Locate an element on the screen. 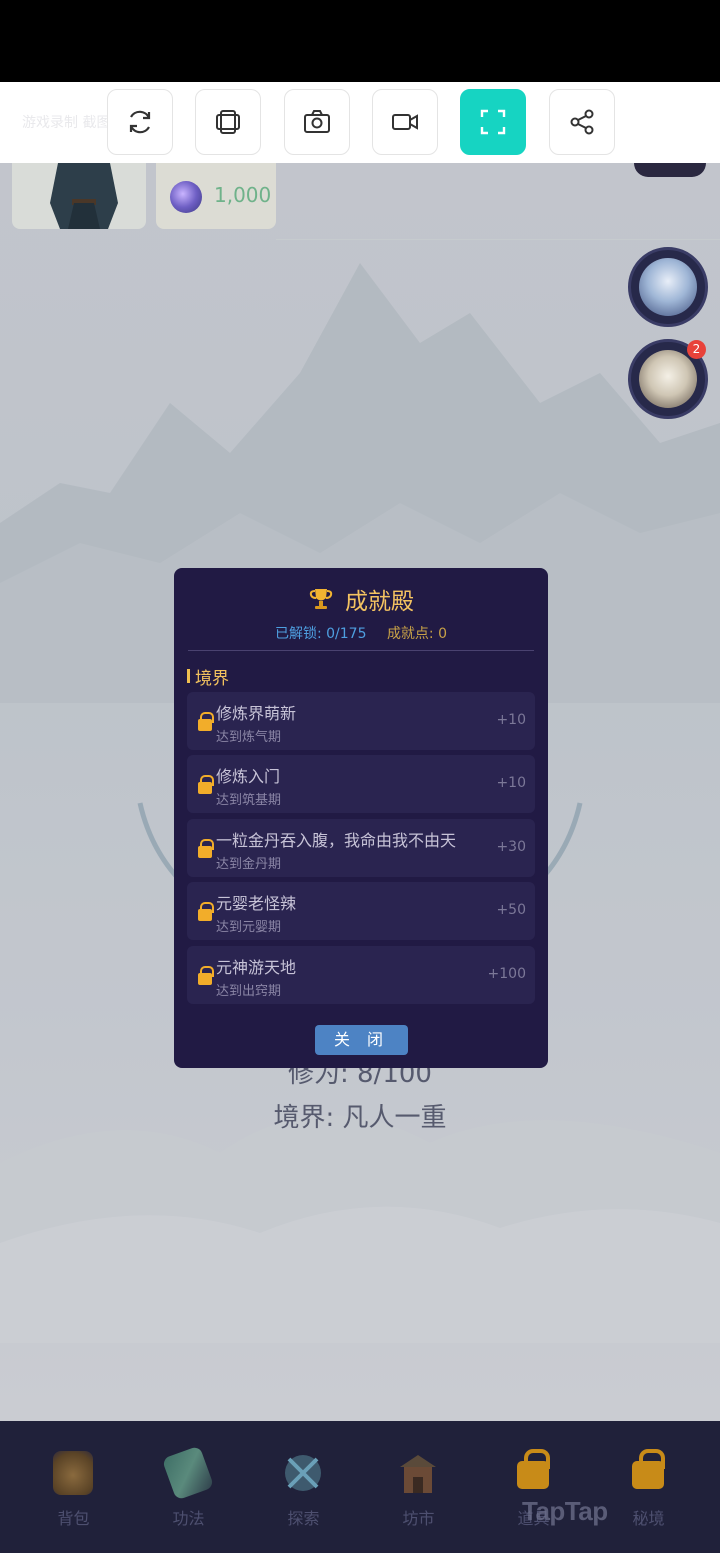 The width and height of the screenshot is (720, 1553). nav-explore: 探索 is located at coordinates (303, 1487).